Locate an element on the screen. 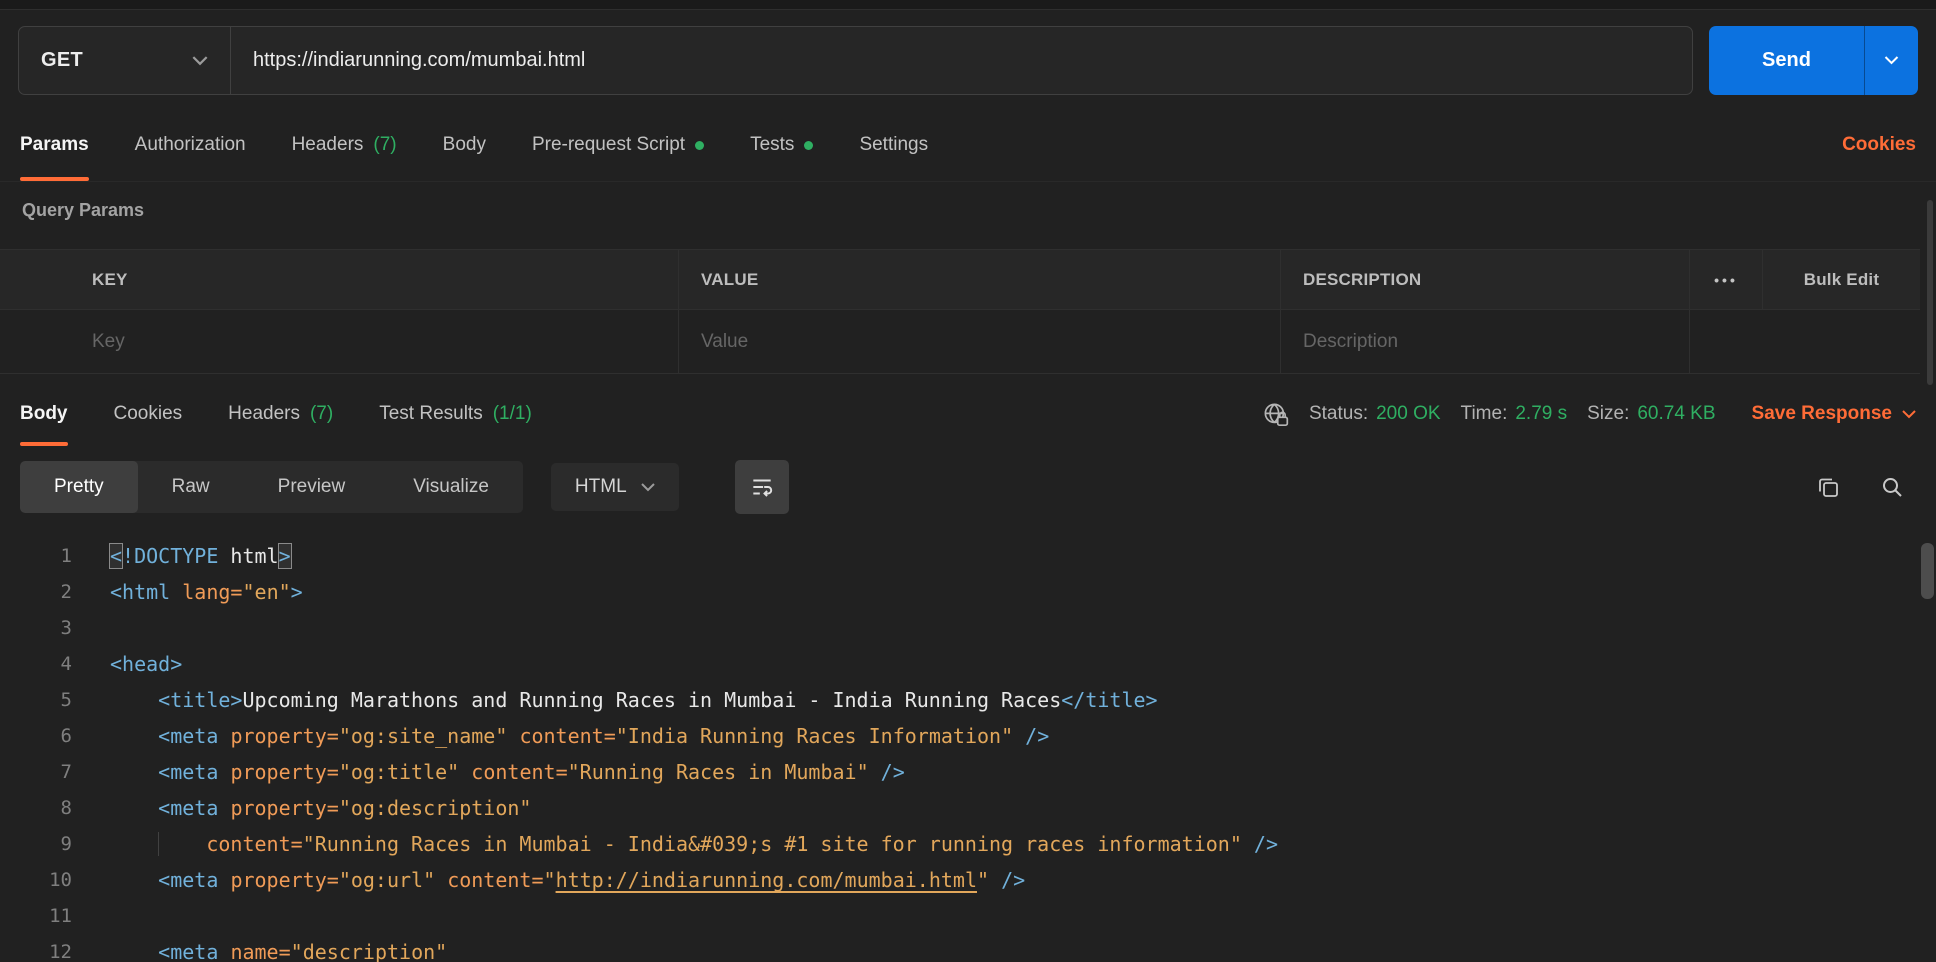 This screenshot has width=1936, height=962. more-actions-icon: ••• is located at coordinates (1726, 279).